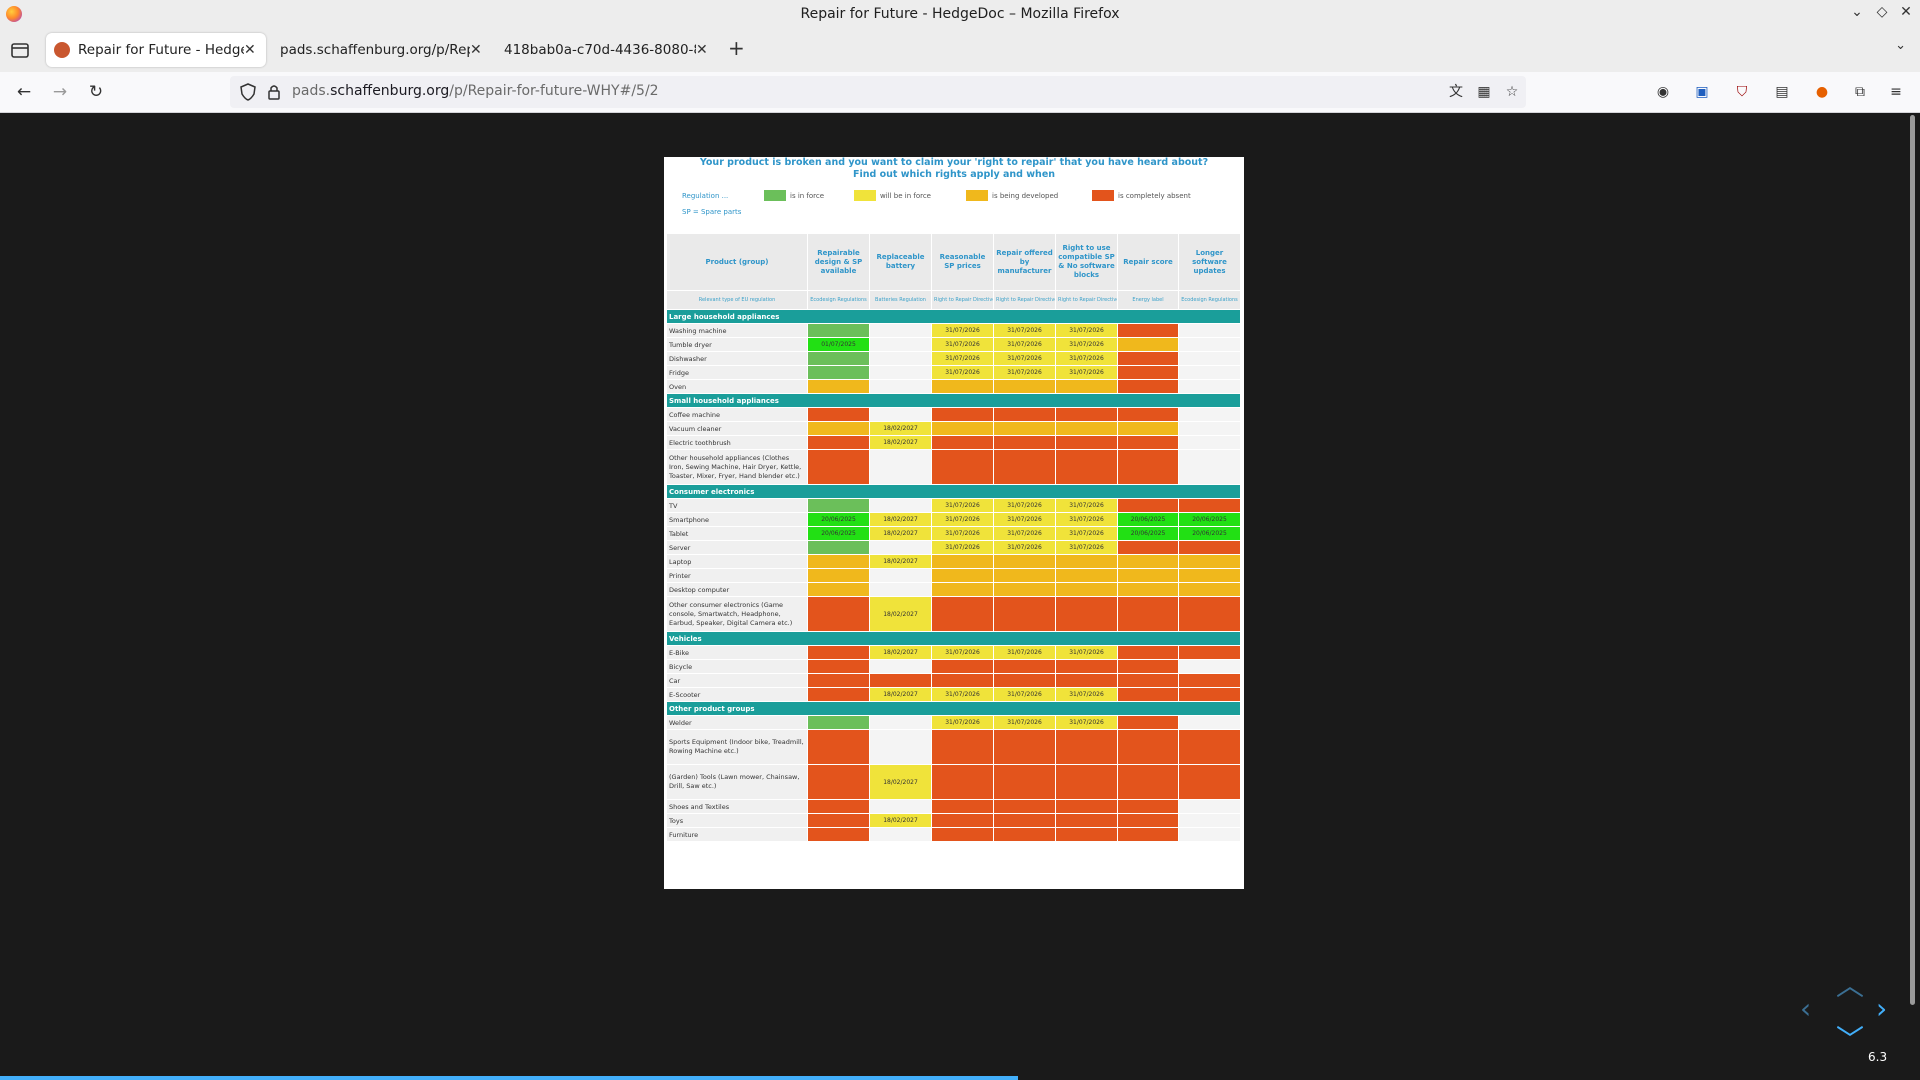 The width and height of the screenshot is (1920, 1080). What do you see at coordinates (24, 92) in the screenshot?
I see `back-icon: ←` at bounding box center [24, 92].